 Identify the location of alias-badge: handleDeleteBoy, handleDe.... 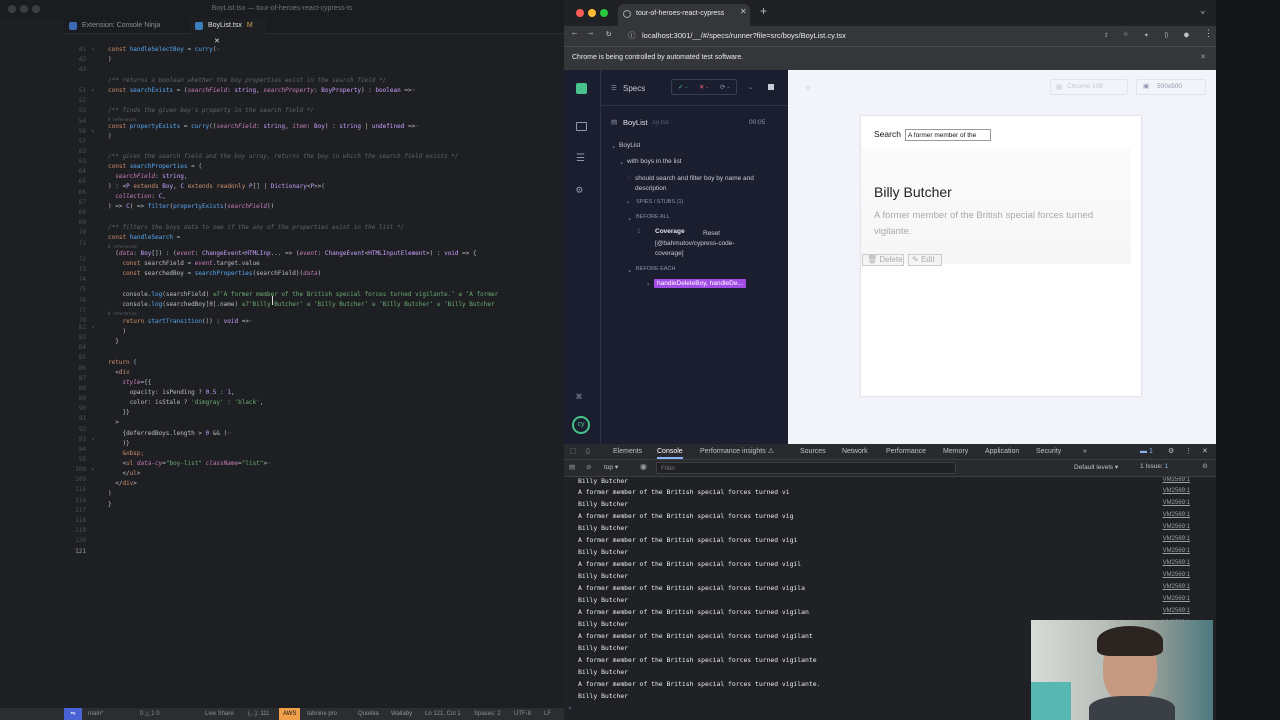
(700, 283).